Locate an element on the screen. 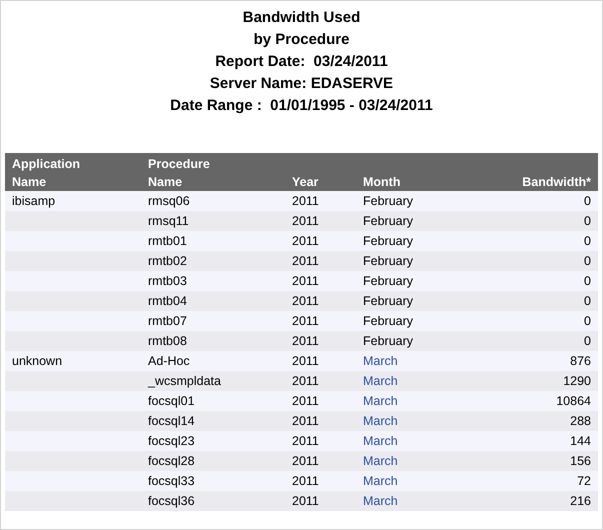 The width and height of the screenshot is (603, 530). table-cell: focsql14 is located at coordinates (171, 421).